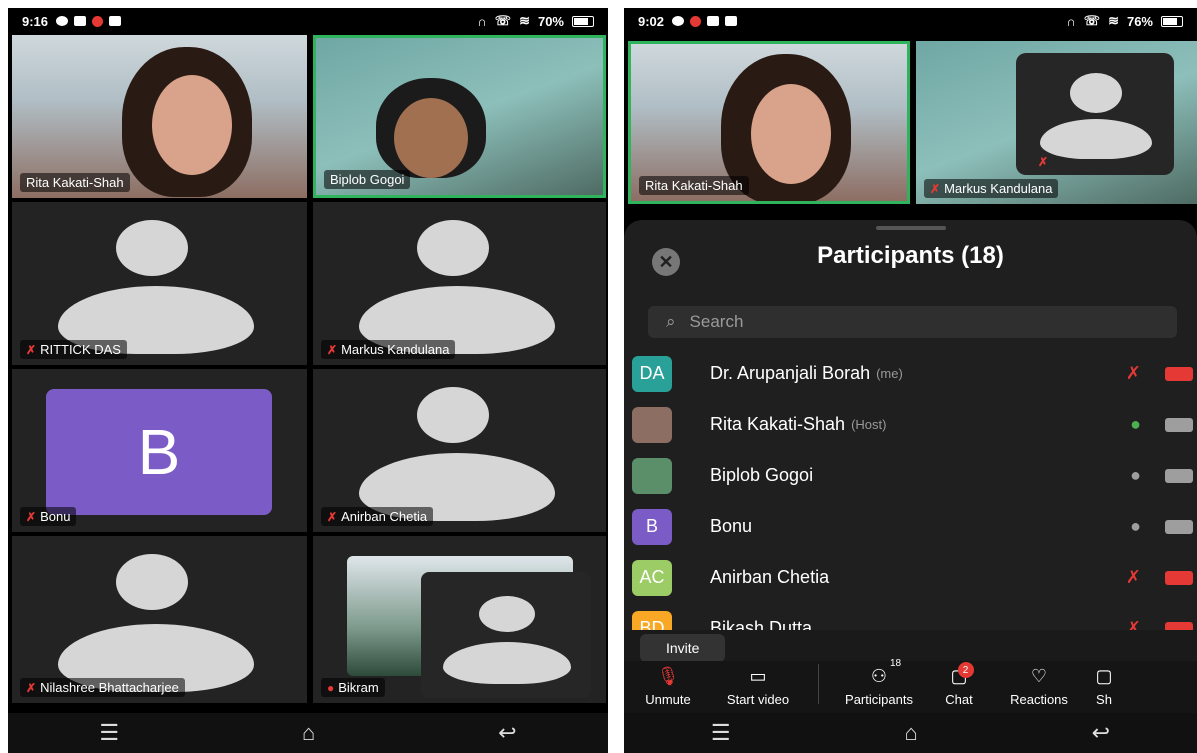 Image resolution: width=1197 pixels, height=753 pixels. Describe the element at coordinates (1104, 686) in the screenshot. I see `share-button: ▢ Sh` at that location.